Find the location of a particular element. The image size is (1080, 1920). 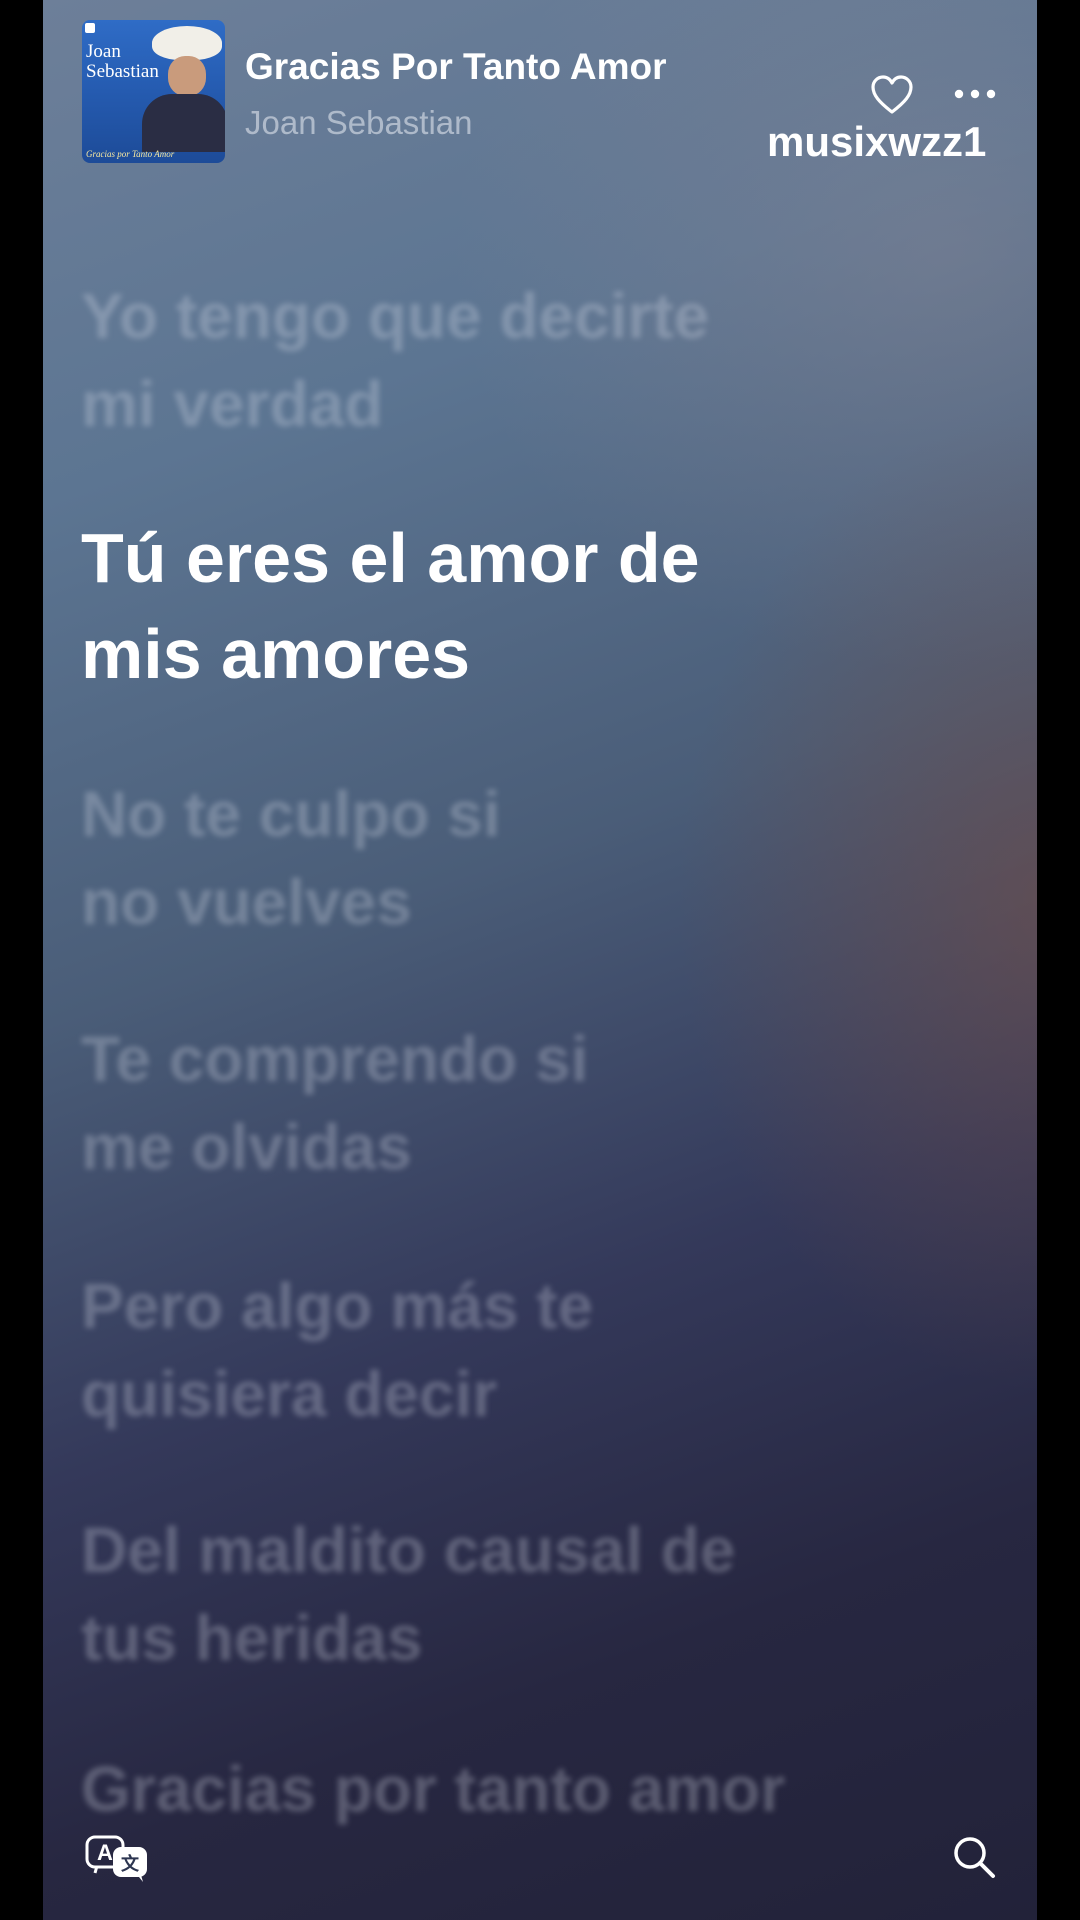

search-button is located at coordinates (974, 1857).